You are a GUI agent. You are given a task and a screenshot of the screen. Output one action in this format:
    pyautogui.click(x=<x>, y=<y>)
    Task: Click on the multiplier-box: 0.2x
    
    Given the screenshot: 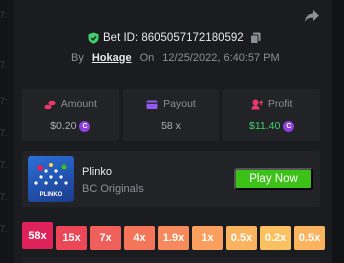 What is the action you would take?
    pyautogui.click(x=275, y=238)
    